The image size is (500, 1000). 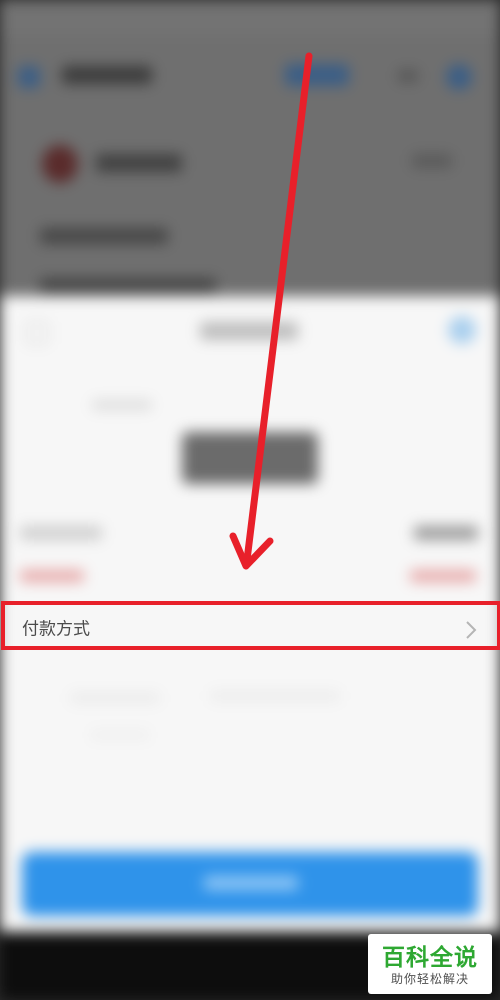 What do you see at coordinates (462, 330) in the screenshot?
I see `help-icon` at bounding box center [462, 330].